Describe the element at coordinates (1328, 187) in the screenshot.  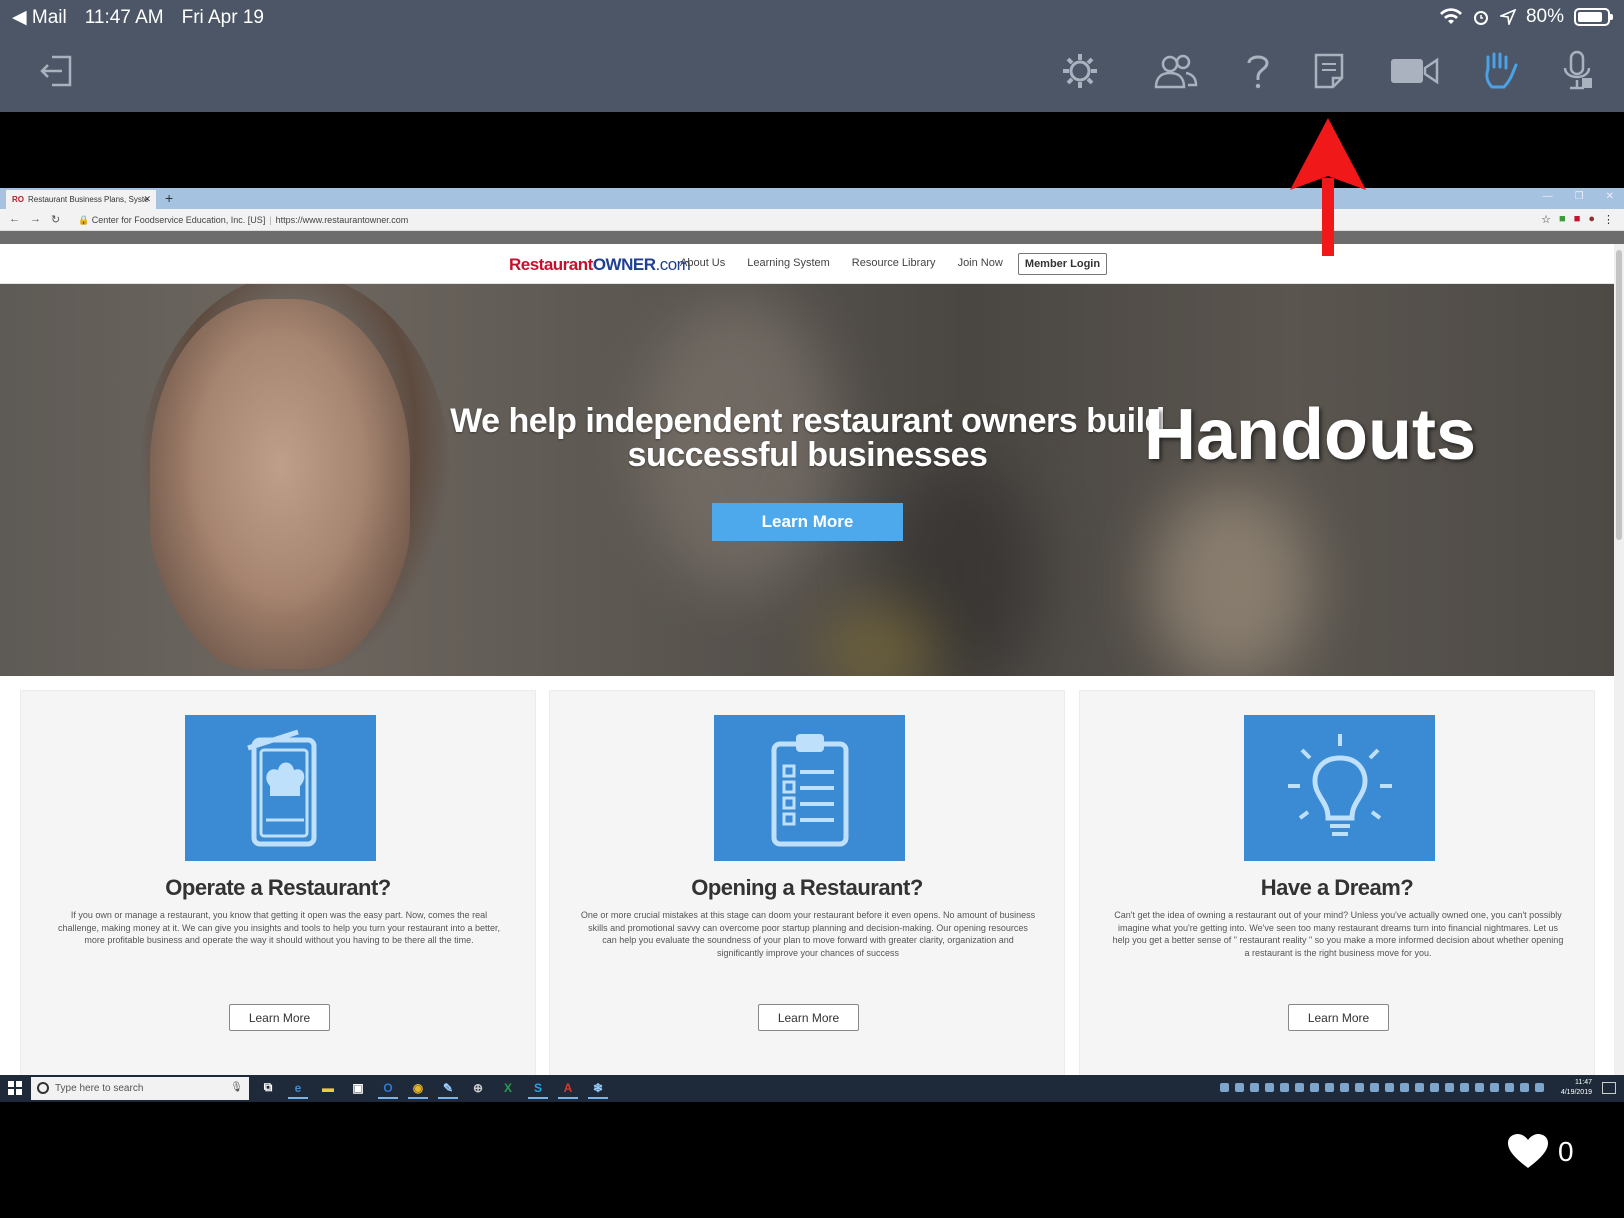
I see `red-arrow-annotation` at that location.